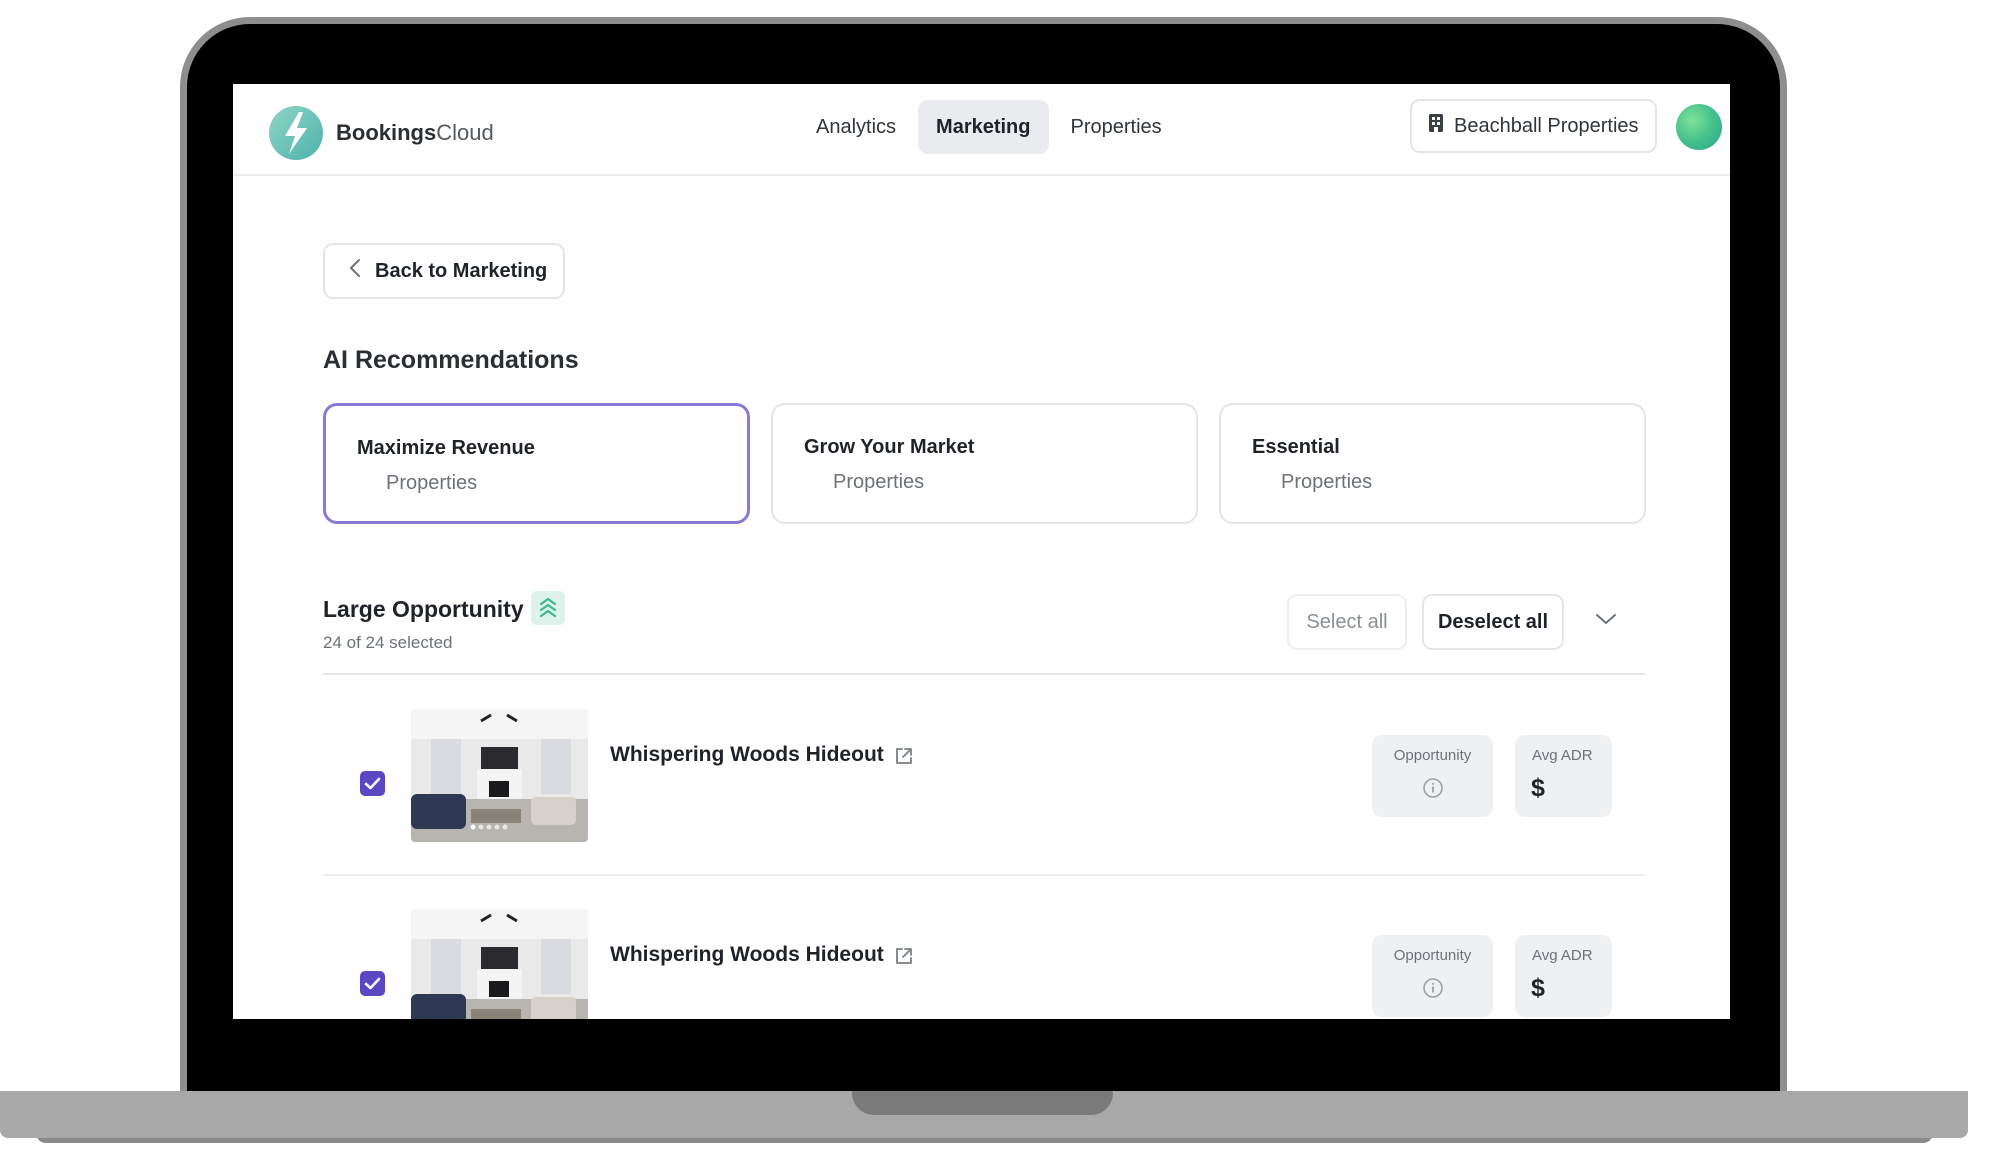  I want to click on organization-switcher-button: Beachball Properties, so click(1533, 126).